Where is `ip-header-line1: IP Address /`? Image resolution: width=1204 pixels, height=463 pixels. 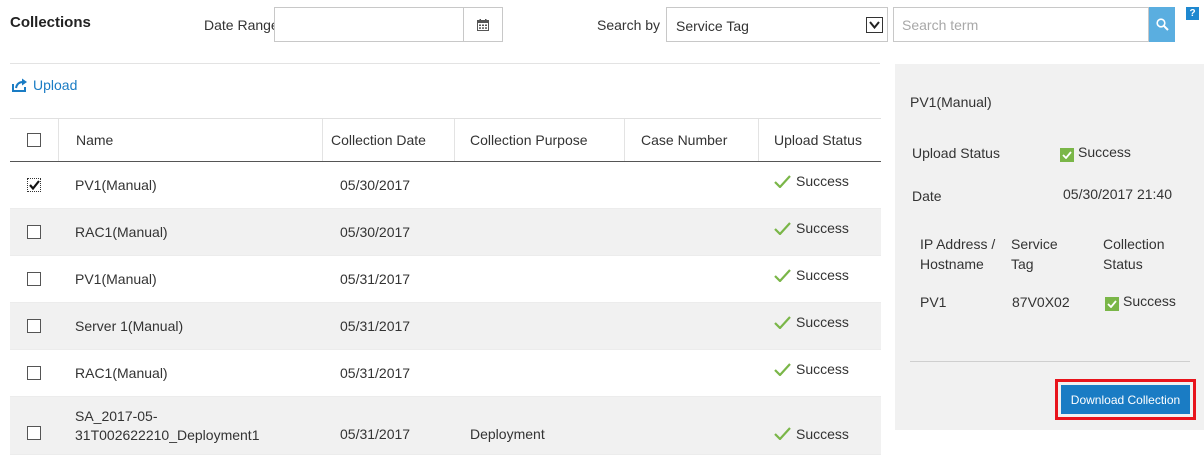 ip-header-line1: IP Address / is located at coordinates (958, 244).